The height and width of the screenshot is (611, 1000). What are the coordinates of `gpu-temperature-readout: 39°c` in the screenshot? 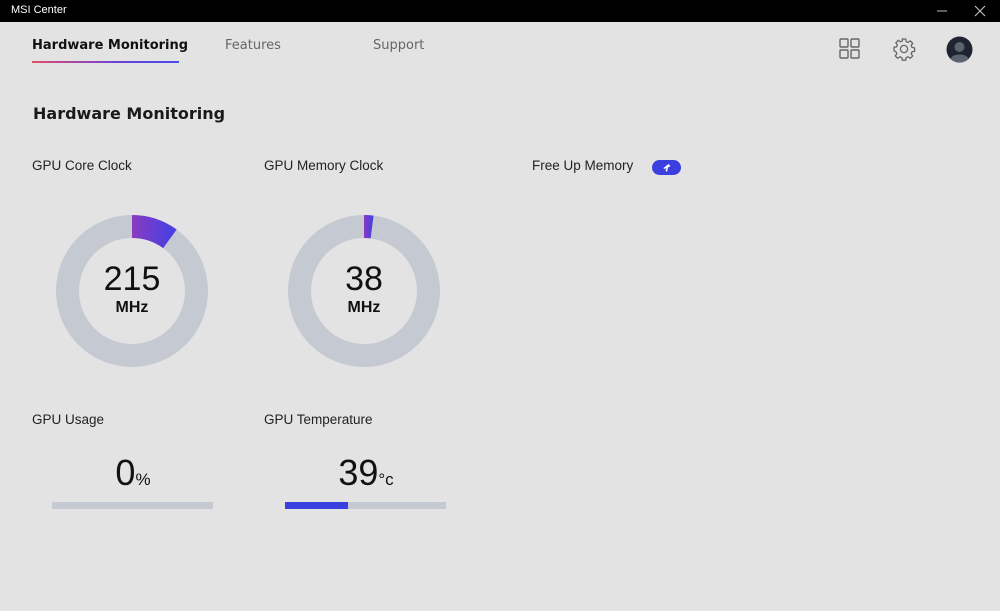 It's located at (366, 473).